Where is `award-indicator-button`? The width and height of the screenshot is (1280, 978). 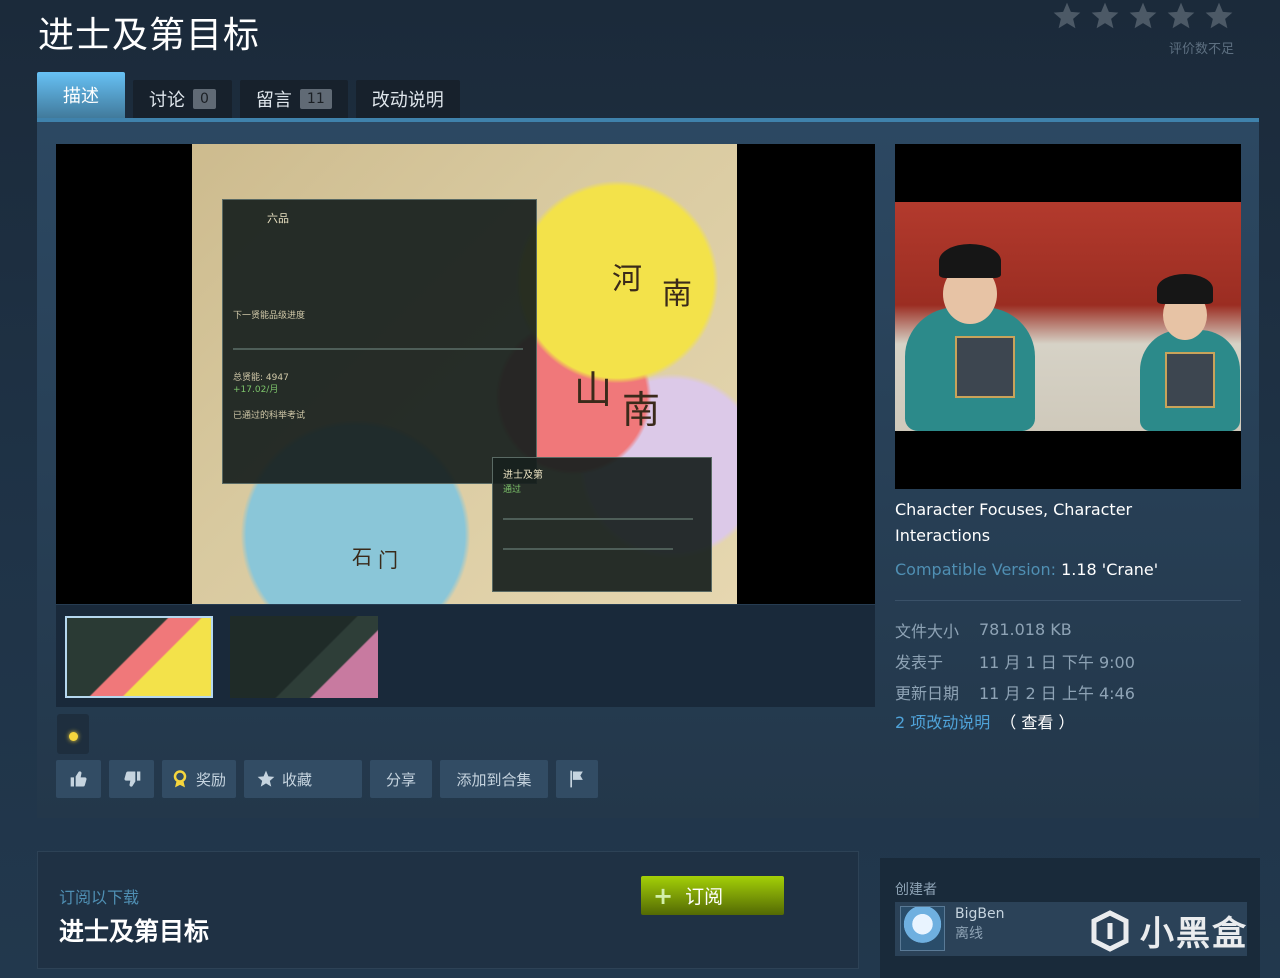
award-indicator-button is located at coordinates (73, 734).